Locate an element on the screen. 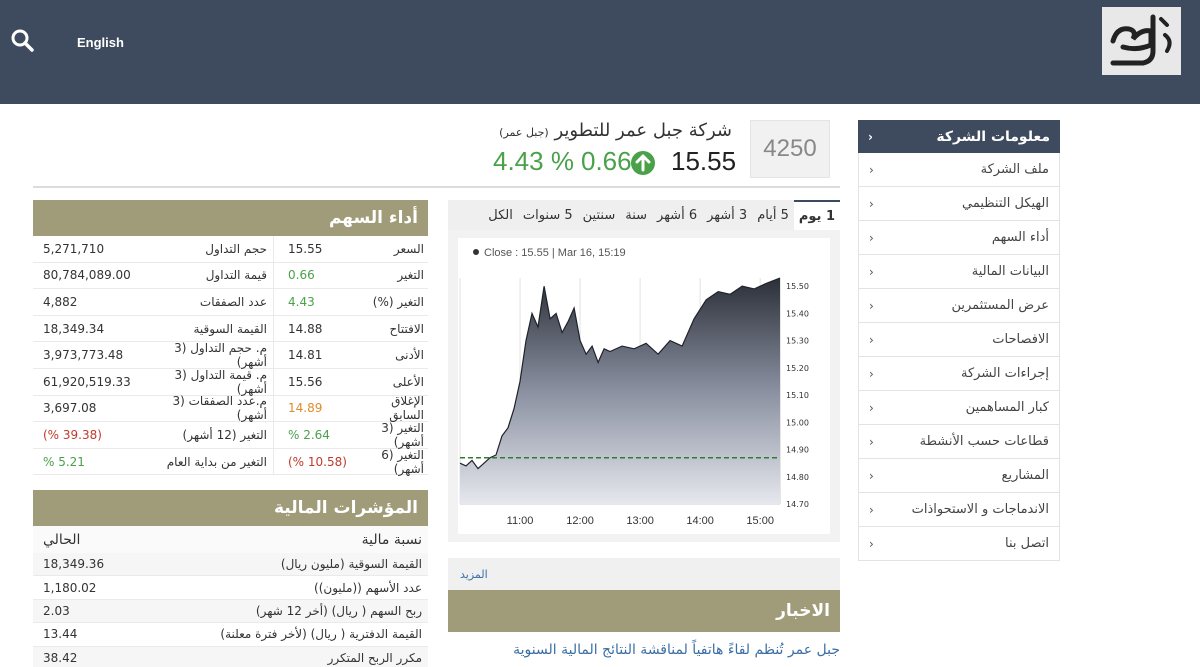 This screenshot has width=1200, height=667. sidebar-item-label: ملف الشركة is located at coordinates (1014, 169).